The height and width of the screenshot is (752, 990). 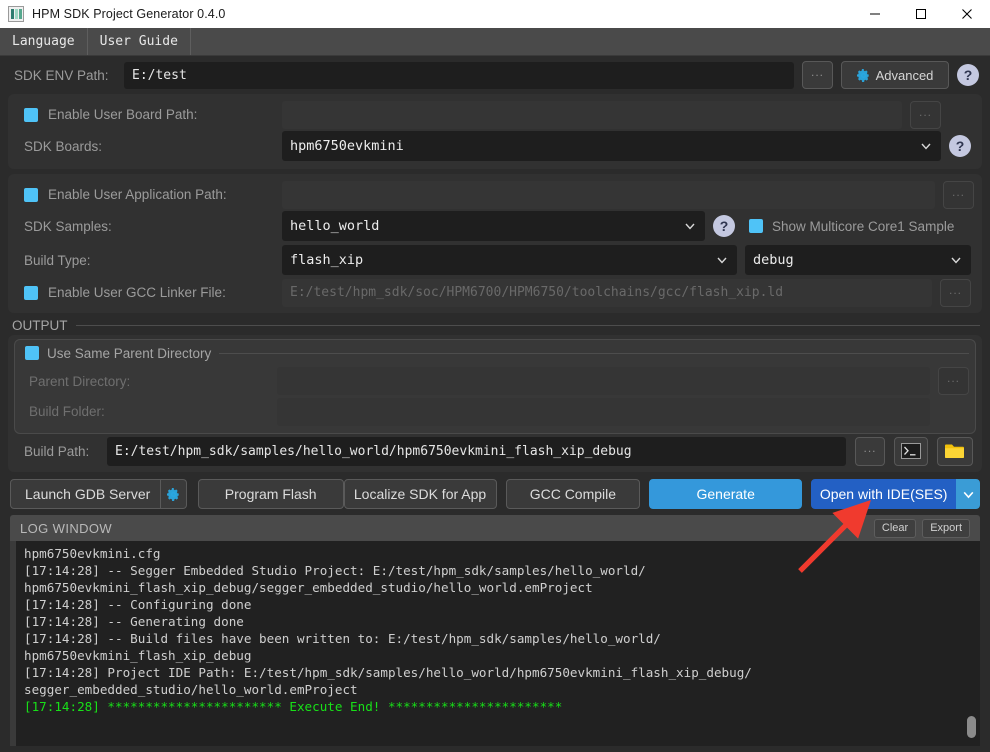 I want to click on sdk-samples-help-button: ?, so click(x=724, y=226).